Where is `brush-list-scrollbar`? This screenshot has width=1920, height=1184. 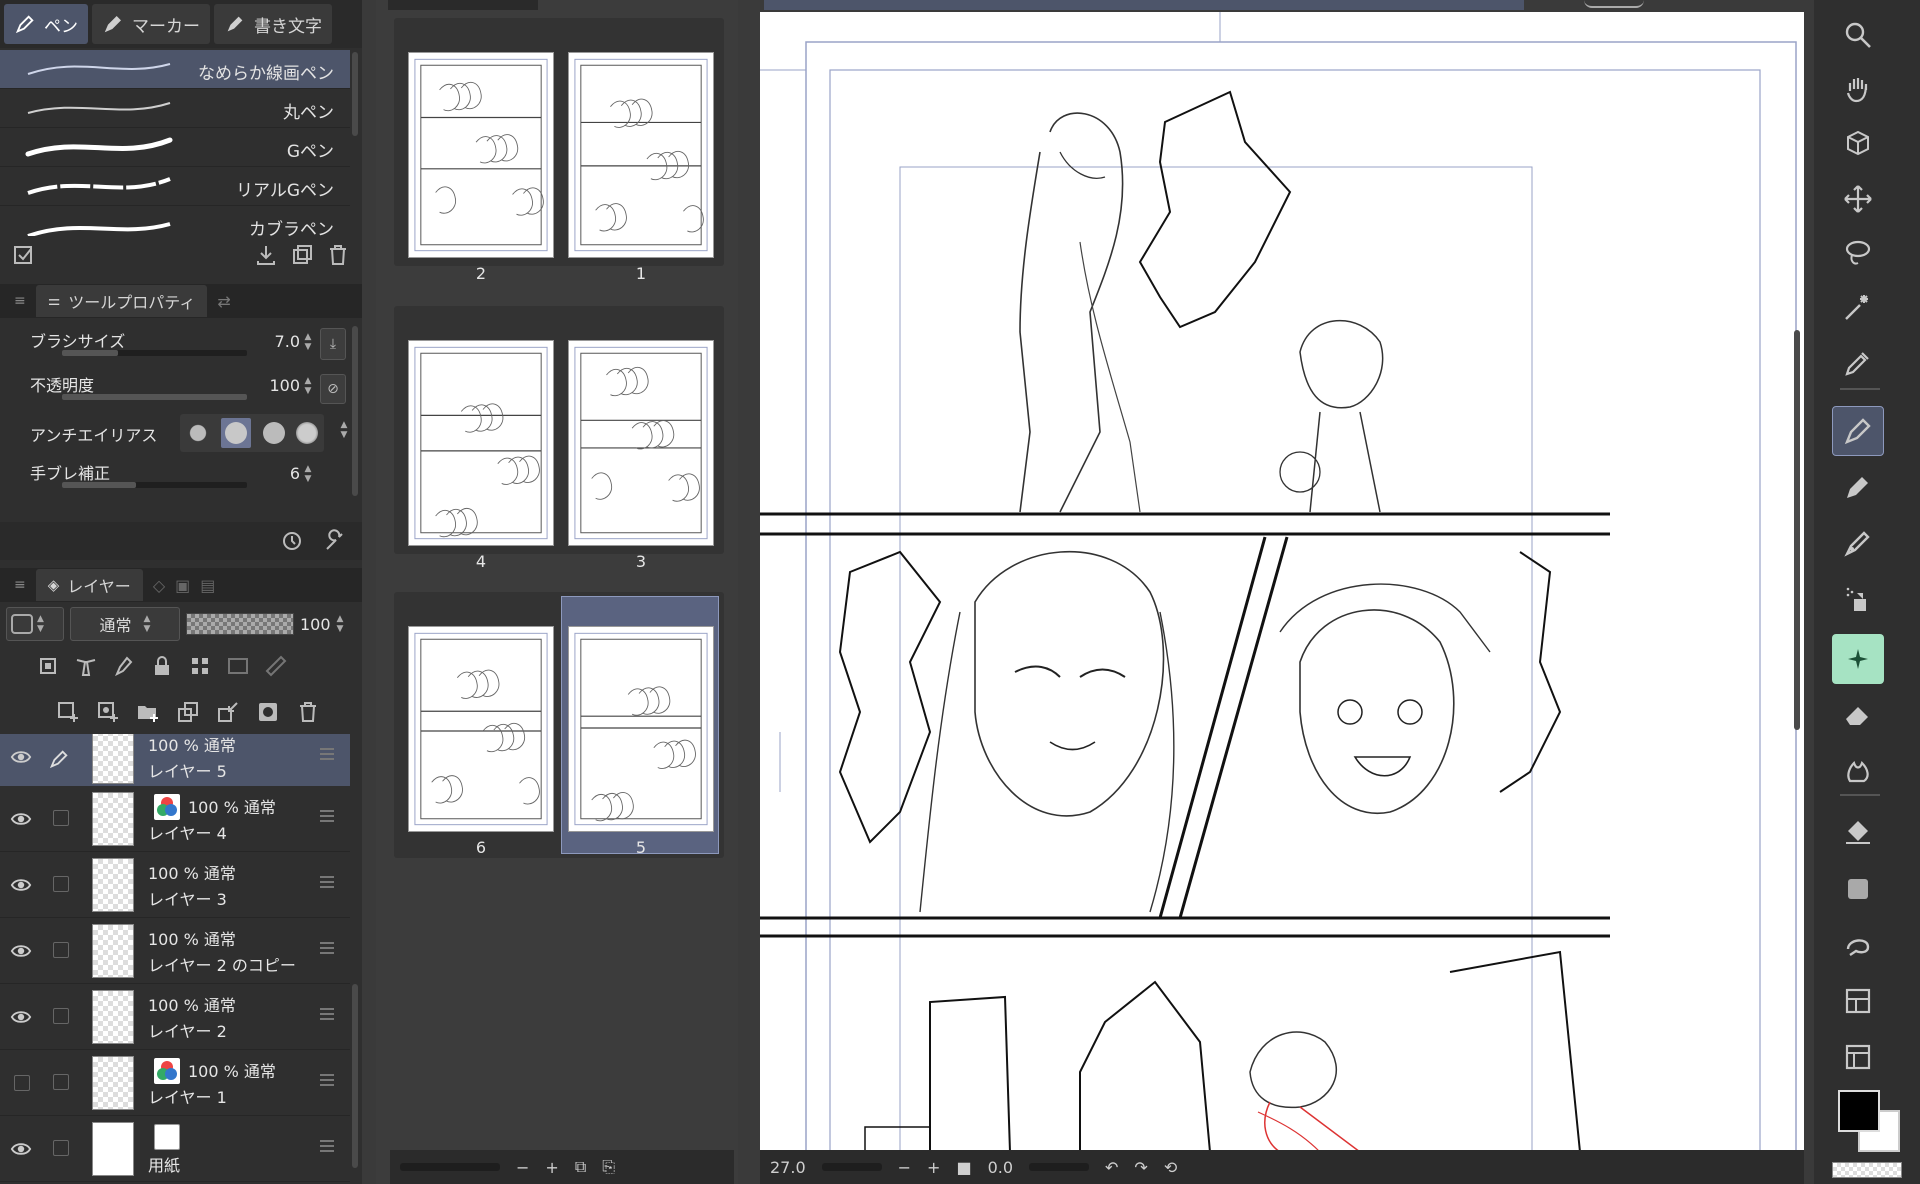 brush-list-scrollbar is located at coordinates (355, 94).